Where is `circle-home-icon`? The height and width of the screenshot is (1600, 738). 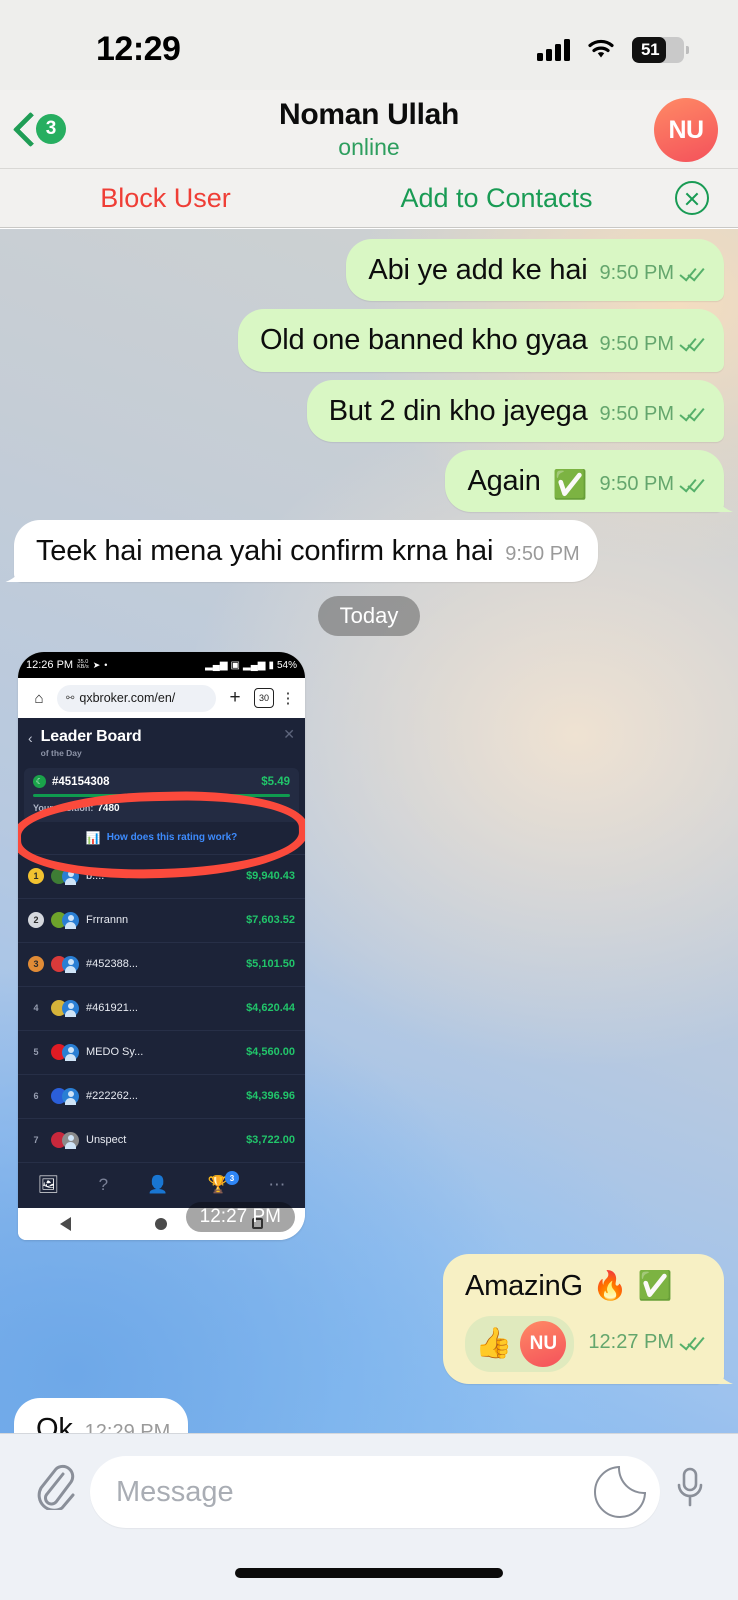
circle-home-icon is located at coordinates (161, 1223).